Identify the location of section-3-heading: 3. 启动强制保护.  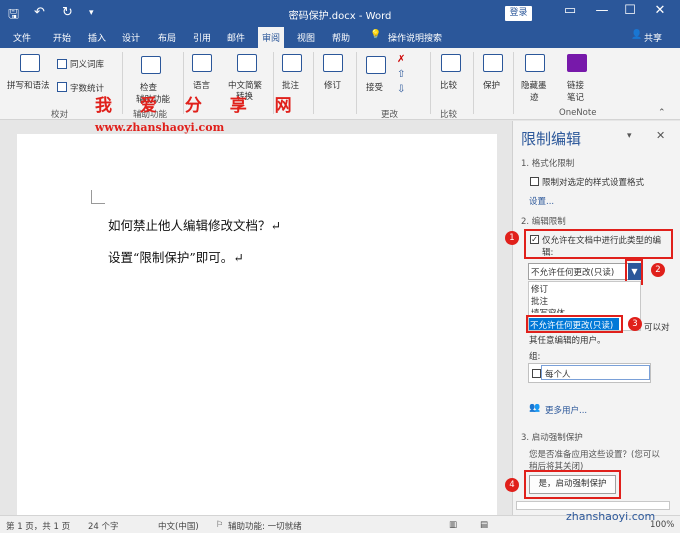
(552, 438).